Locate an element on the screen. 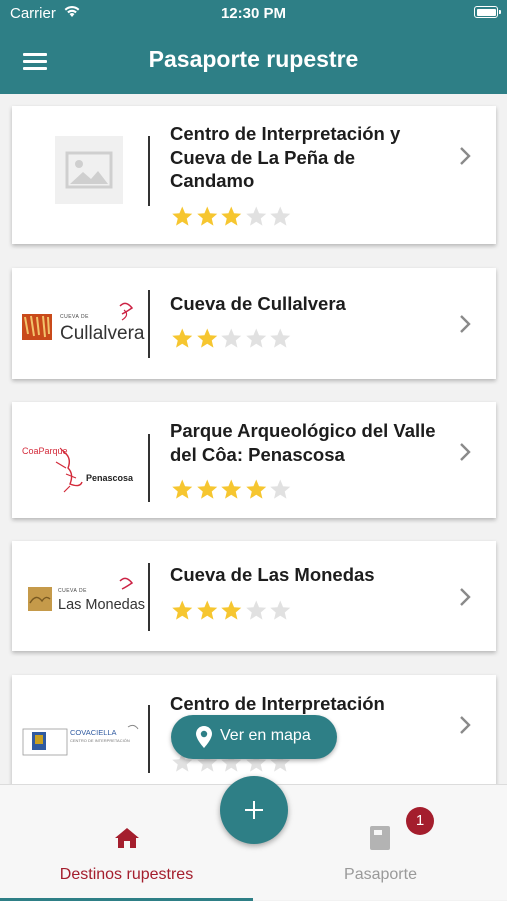 The width and height of the screenshot is (507, 901). app-header: Pasaporte rupestre is located at coordinates (253, 61).